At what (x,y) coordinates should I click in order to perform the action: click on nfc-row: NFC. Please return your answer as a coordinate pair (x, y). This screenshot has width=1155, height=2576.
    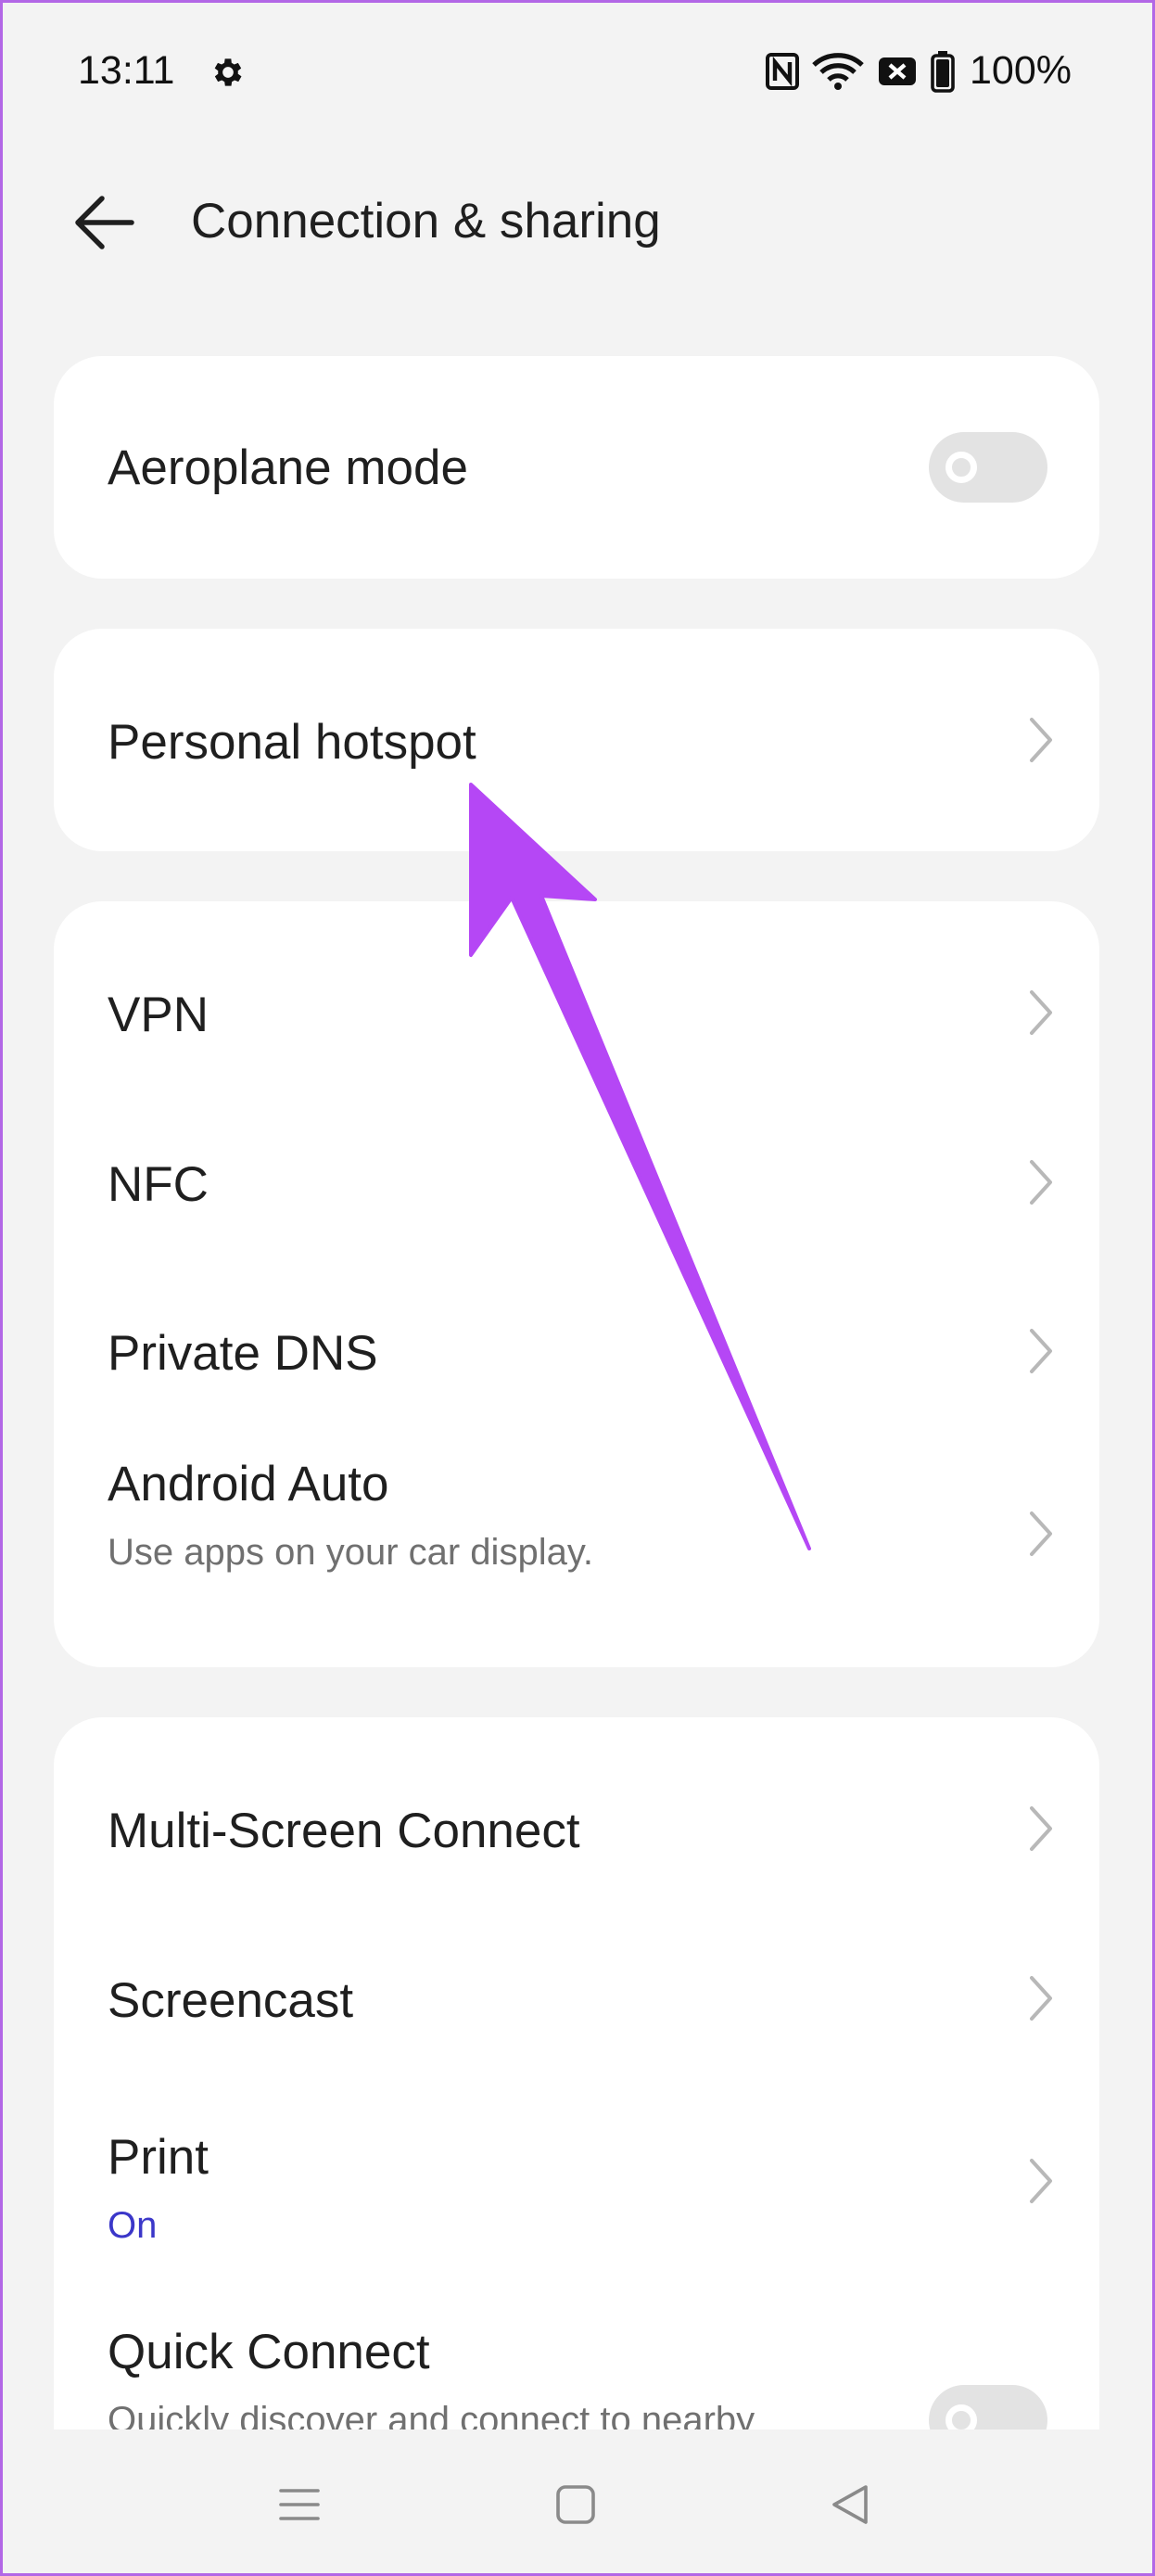
    Looking at the image, I should click on (577, 1154).